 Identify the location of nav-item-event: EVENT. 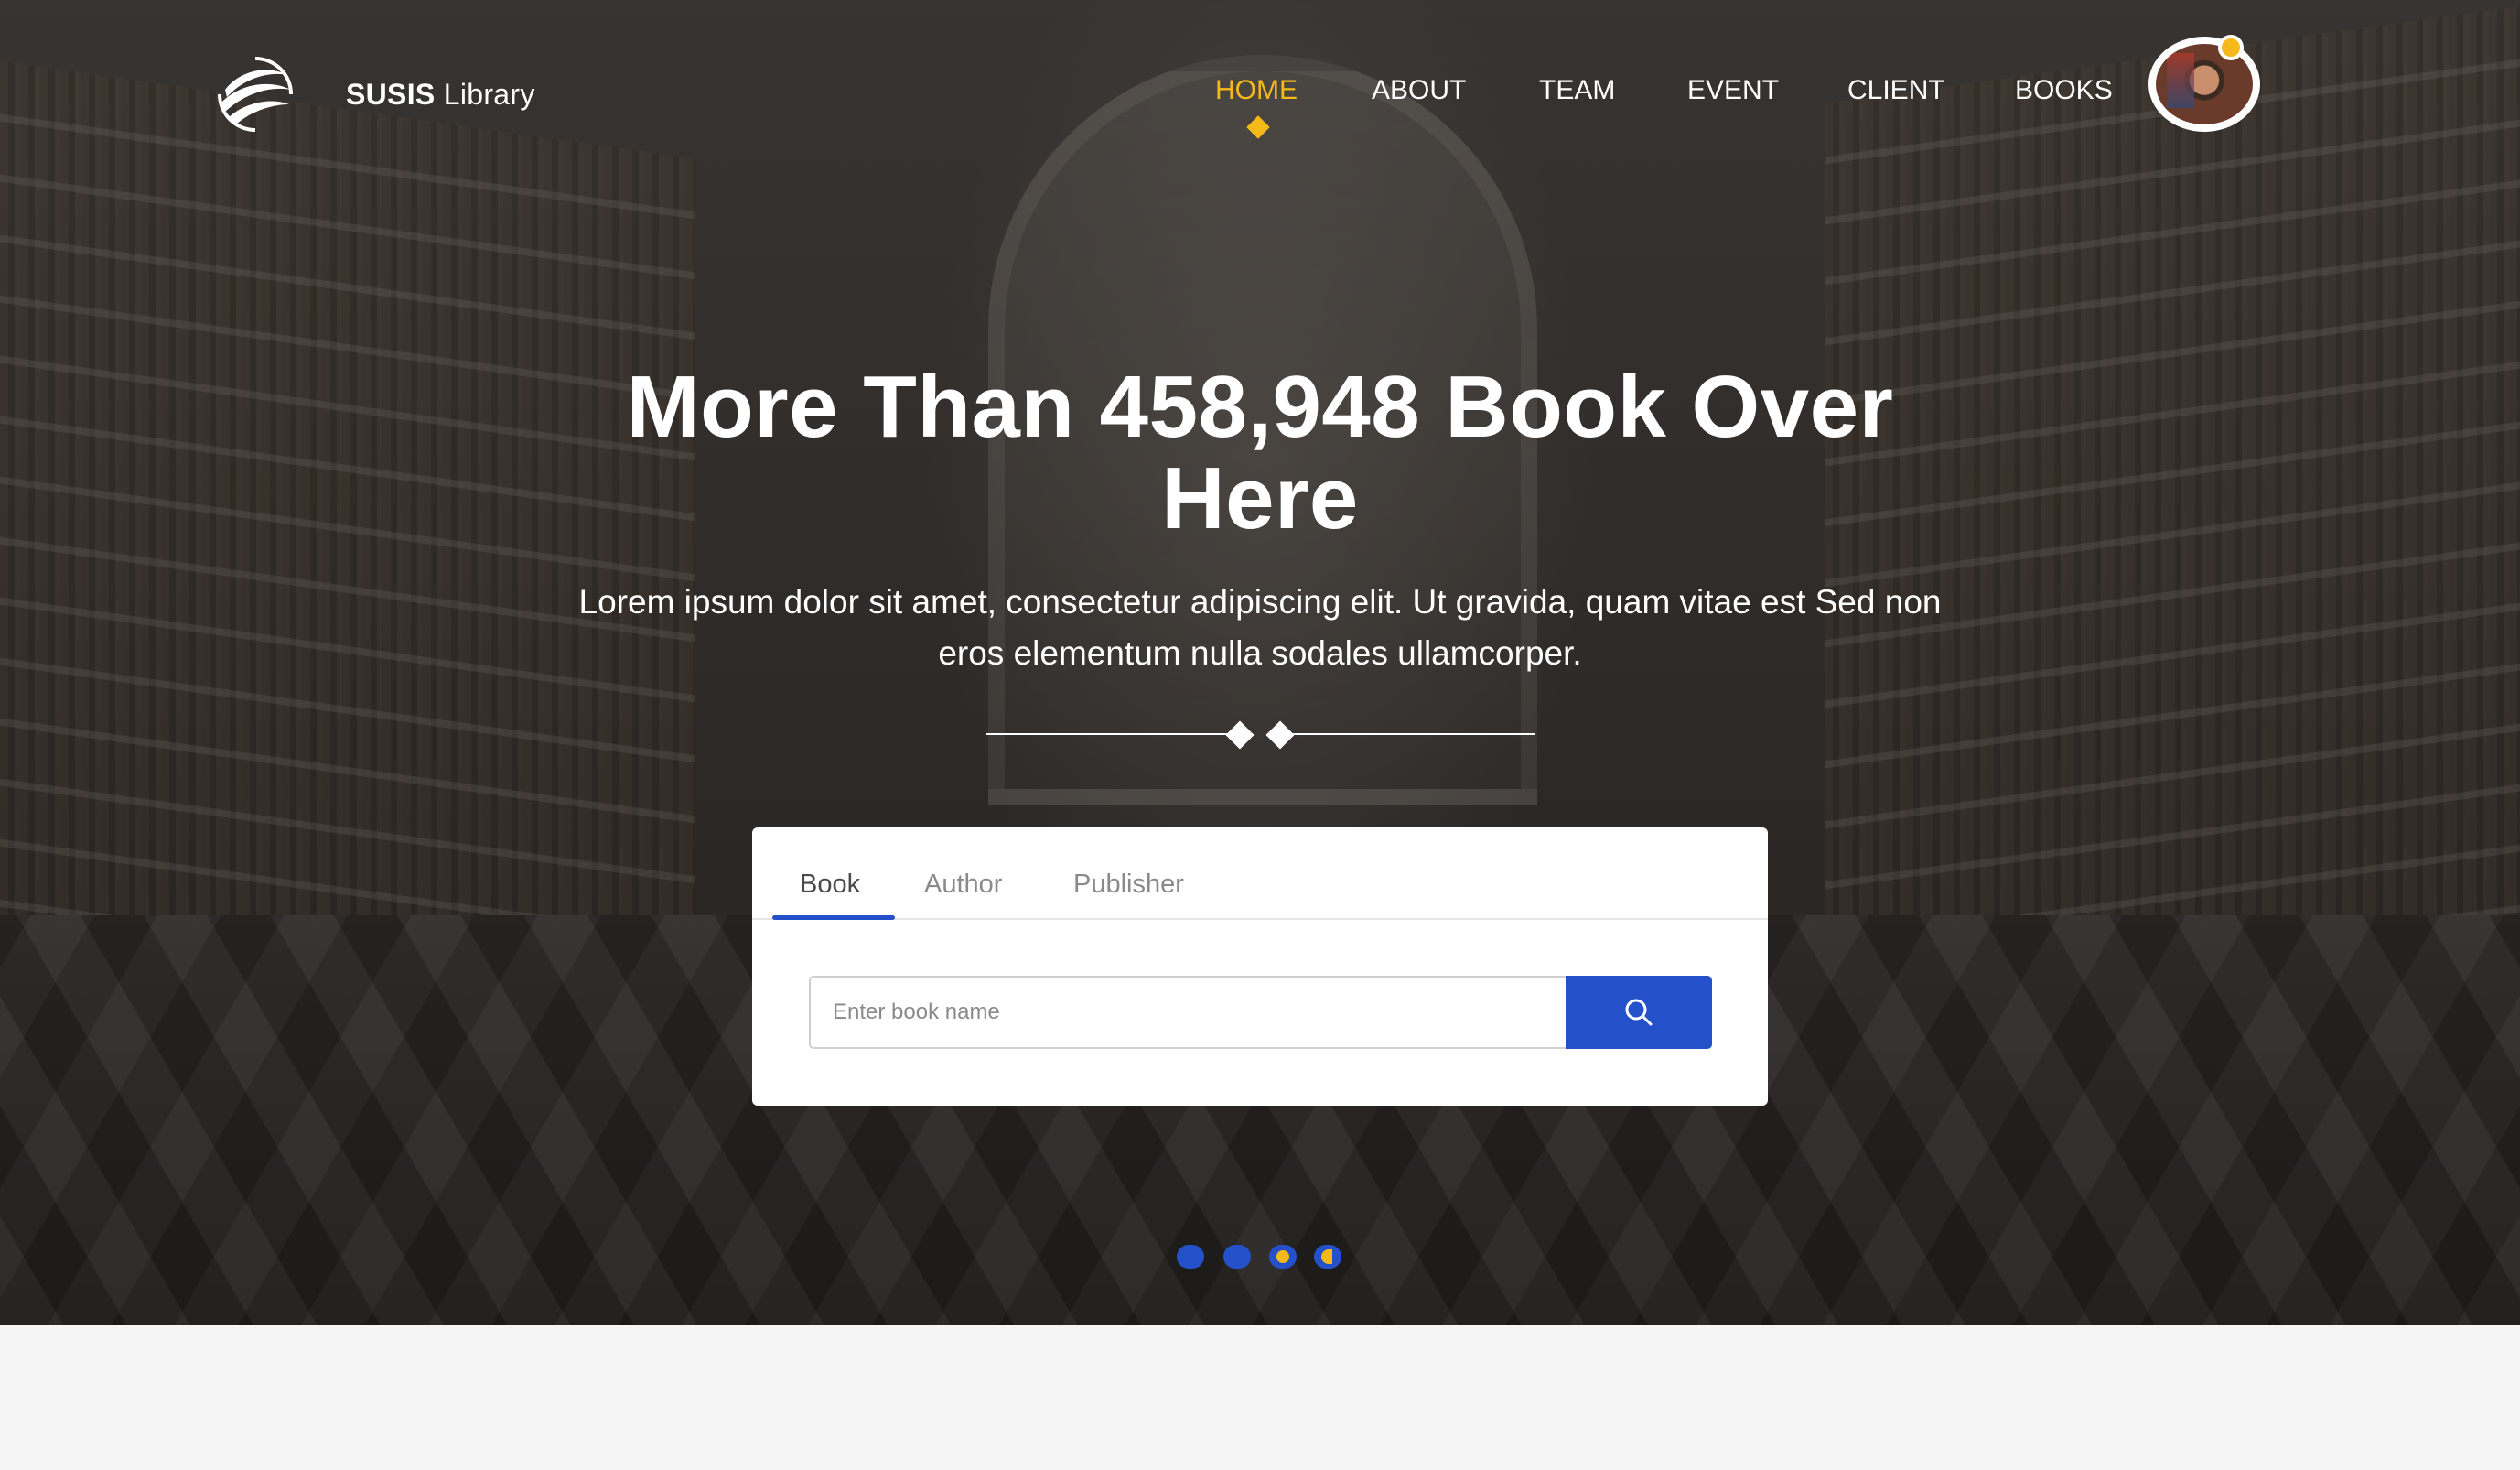
(1733, 90).